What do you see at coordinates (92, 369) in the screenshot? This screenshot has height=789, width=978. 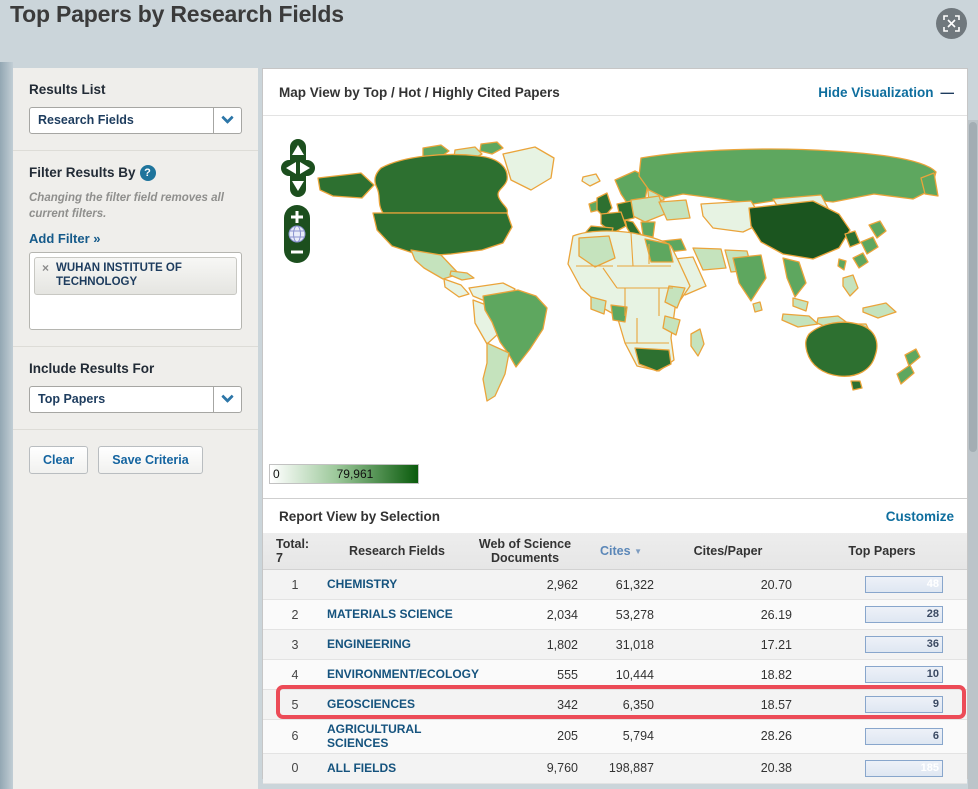 I see `include-results-heading: Include Results For` at bounding box center [92, 369].